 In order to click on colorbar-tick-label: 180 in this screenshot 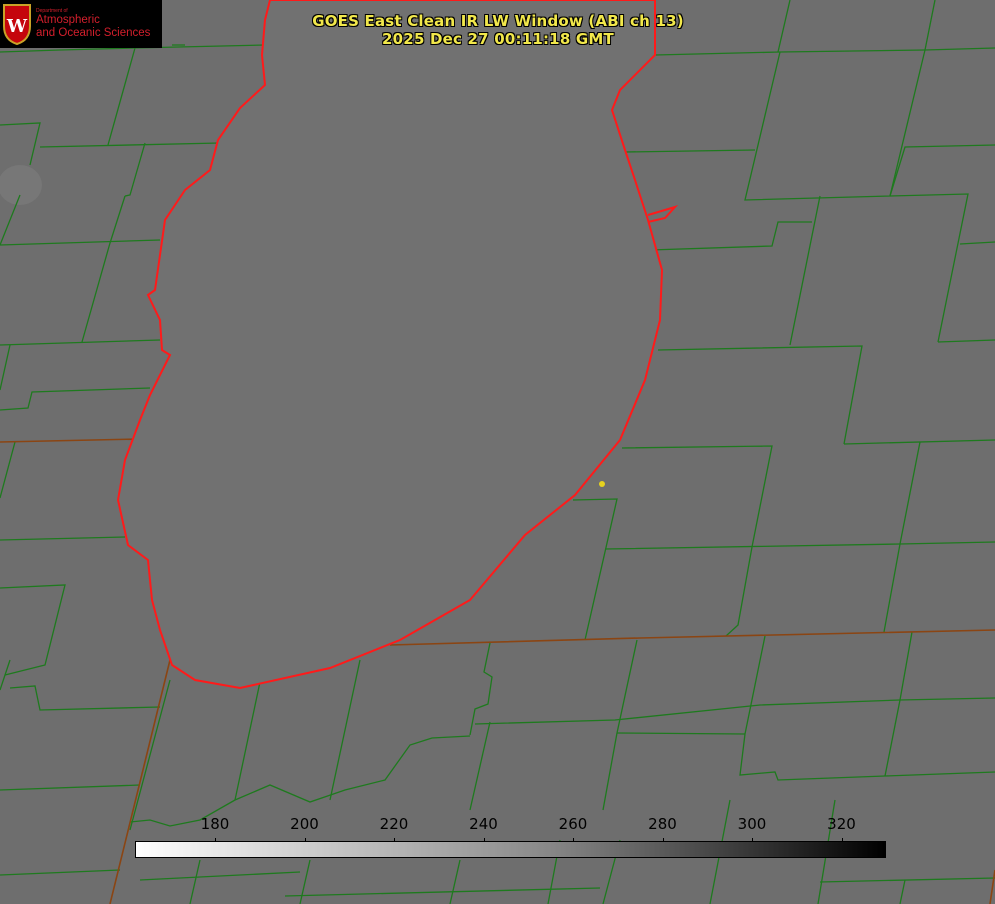, I will do `click(215, 824)`.